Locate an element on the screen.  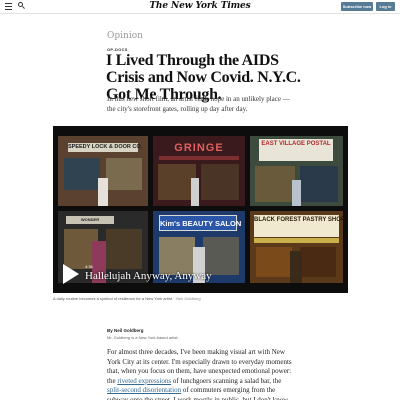
storefront-sign: SPEEDY LOCK & DOOR CO. is located at coordinates (105, 147).